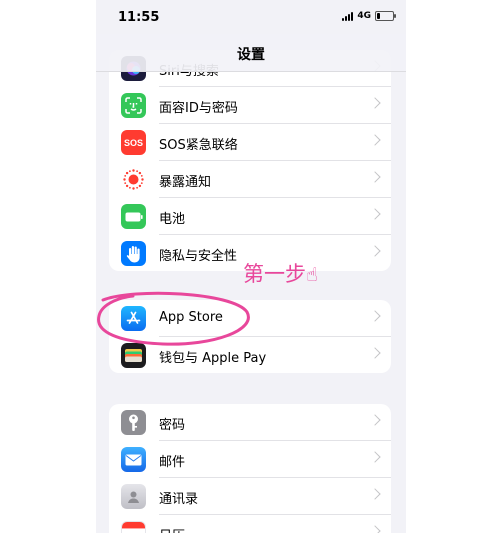  Describe the element at coordinates (185, 182) in the screenshot. I see `settings-row-label: 暴露通知` at that location.